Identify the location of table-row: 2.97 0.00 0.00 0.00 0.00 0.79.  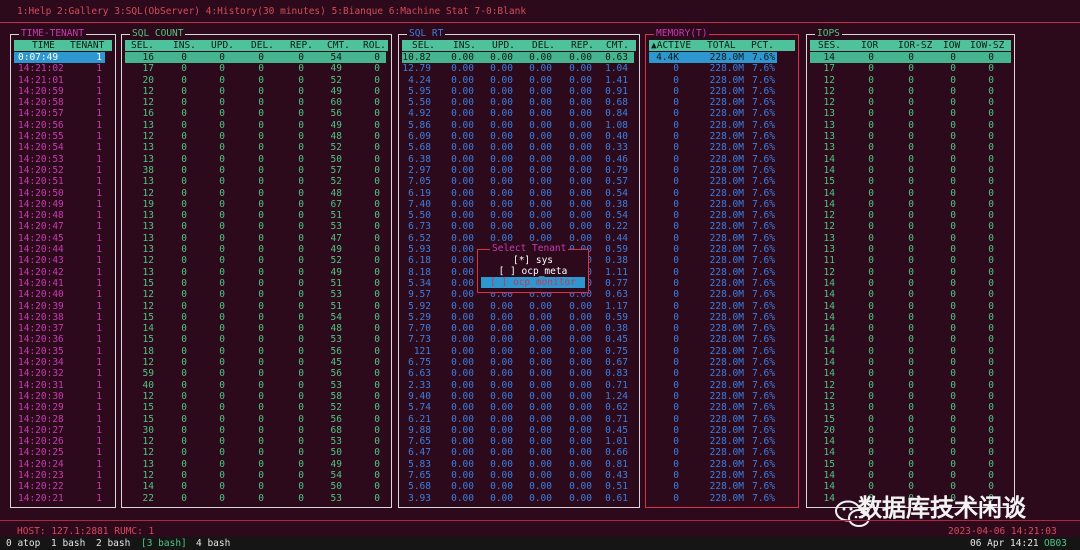
(519, 170).